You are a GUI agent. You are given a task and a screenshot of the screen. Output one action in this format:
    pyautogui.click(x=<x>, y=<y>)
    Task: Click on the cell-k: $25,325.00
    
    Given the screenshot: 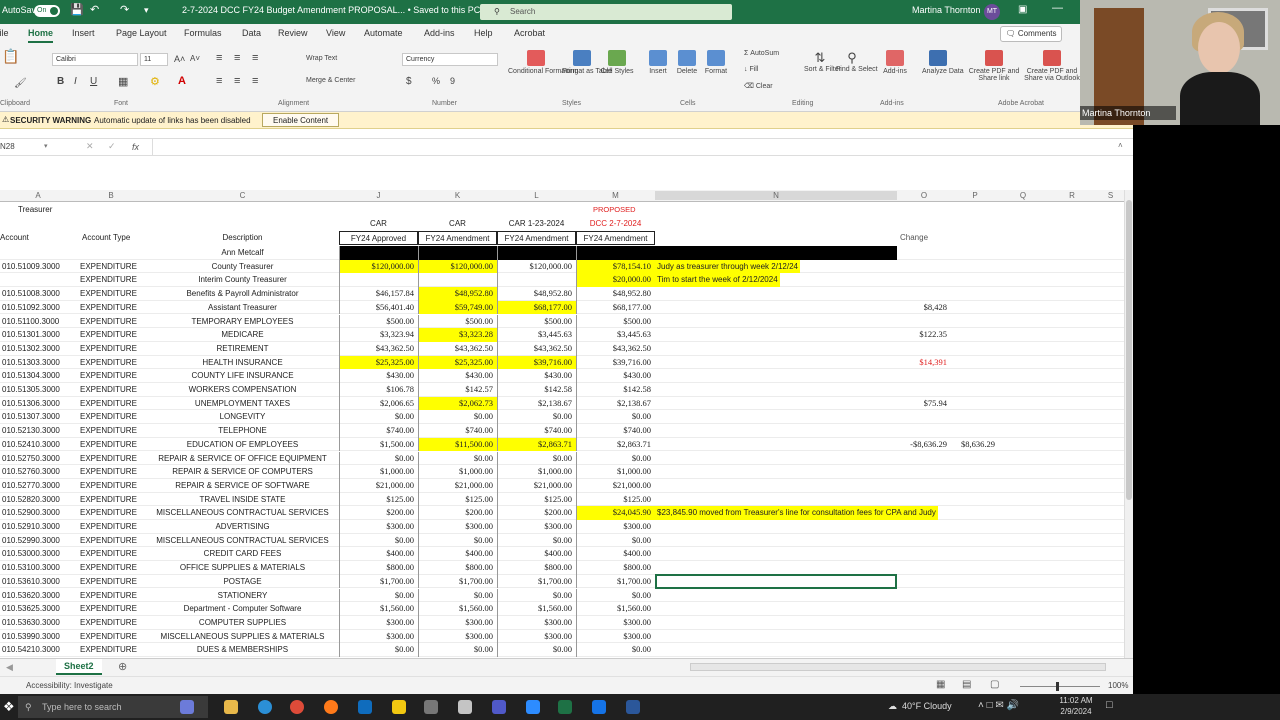 What is the action you would take?
    pyautogui.click(x=457, y=362)
    